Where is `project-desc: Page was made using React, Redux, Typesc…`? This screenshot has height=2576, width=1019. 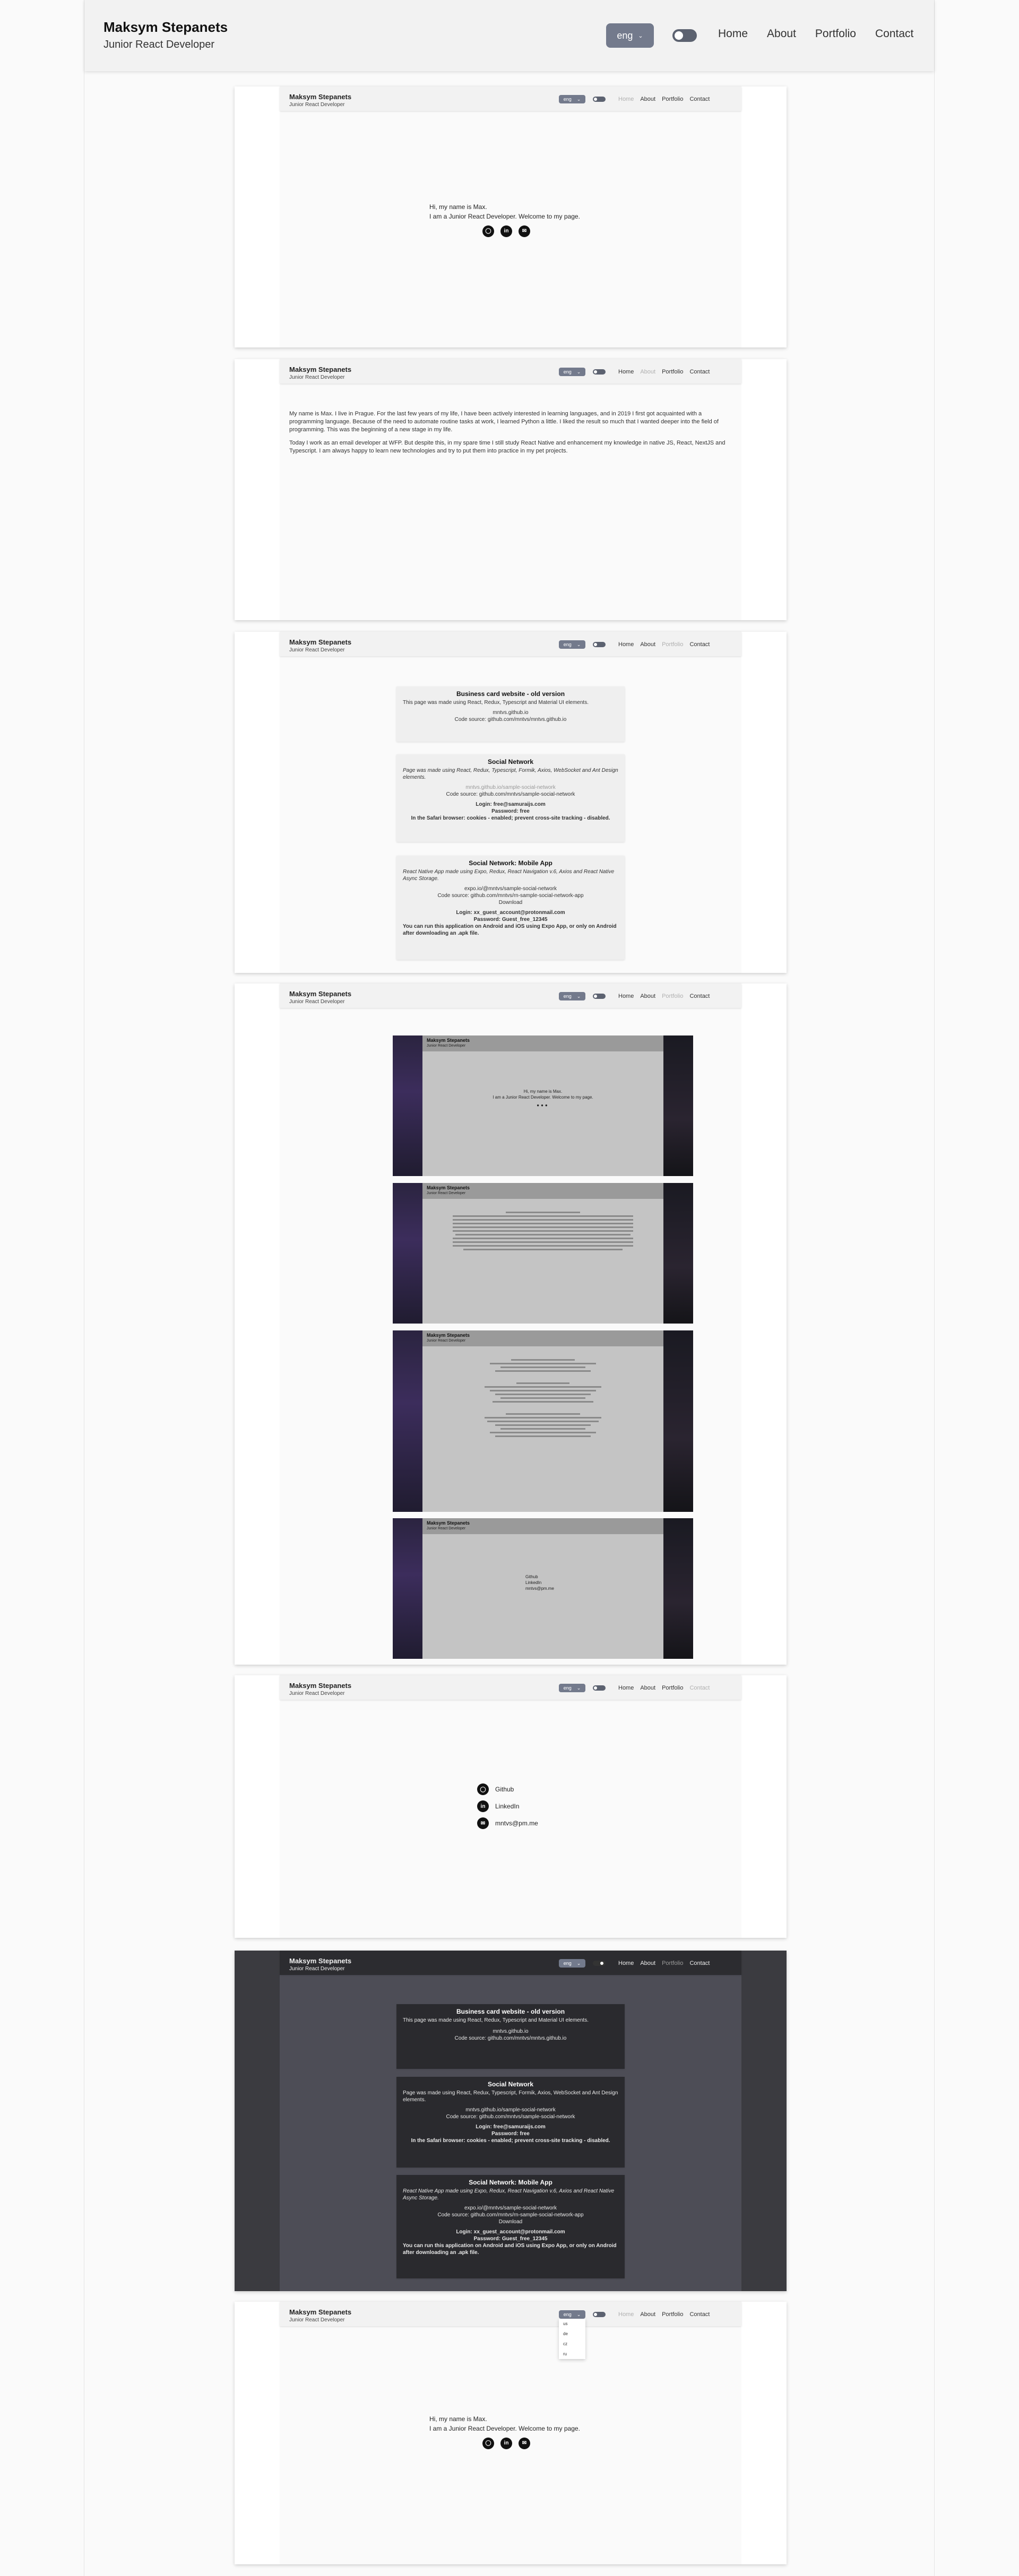
project-desc: Page was made using React, Redux, Typesc… is located at coordinates (510, 774).